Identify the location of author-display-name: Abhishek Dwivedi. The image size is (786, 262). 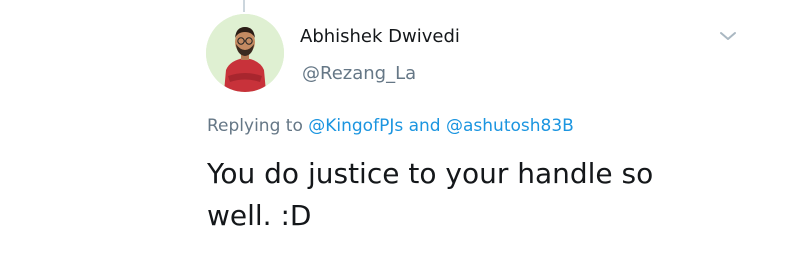
(380, 36).